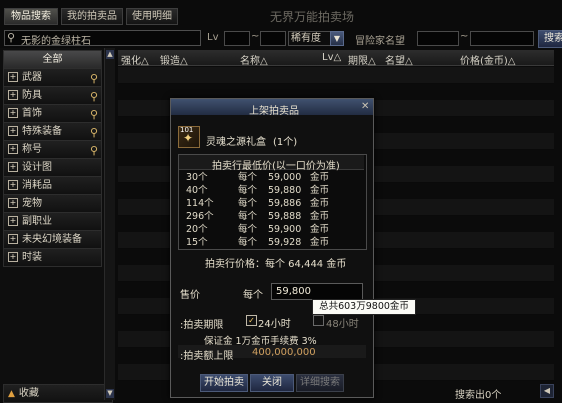  What do you see at coordinates (32, 203) in the screenshot?
I see `sidebar-item-label: 宠物` at bounding box center [32, 203].